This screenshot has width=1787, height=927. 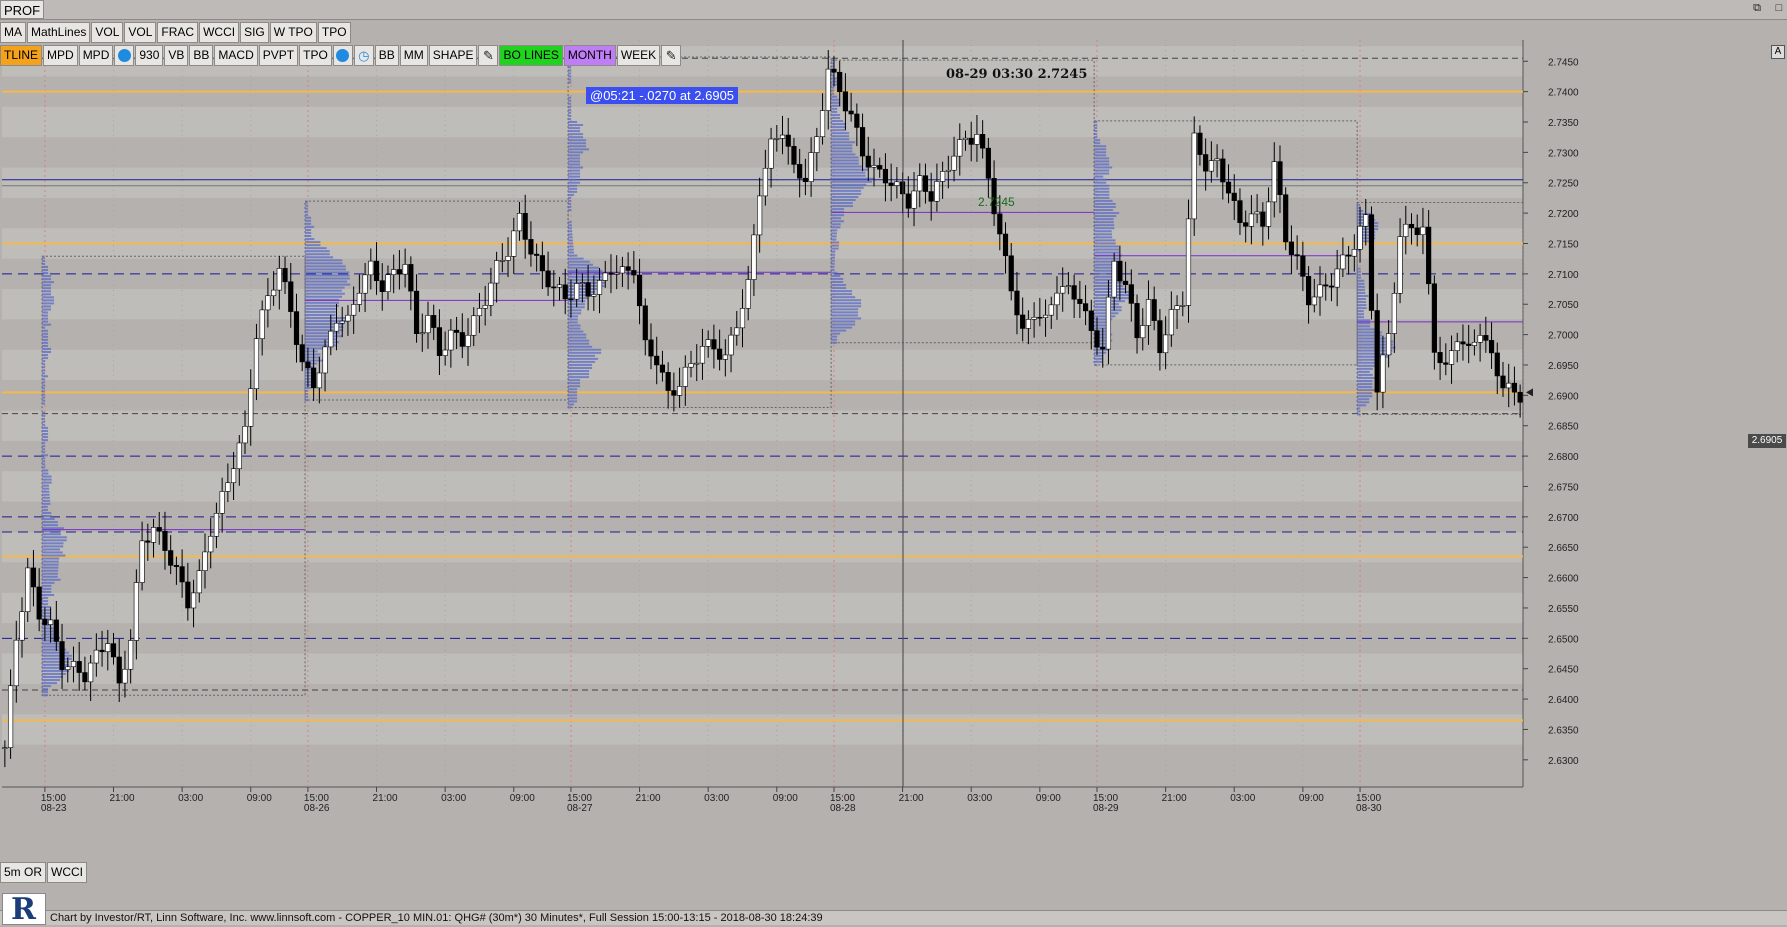 What do you see at coordinates (530, 55) in the screenshot?
I see `toolbar-button-bo-lines: BO LINES` at bounding box center [530, 55].